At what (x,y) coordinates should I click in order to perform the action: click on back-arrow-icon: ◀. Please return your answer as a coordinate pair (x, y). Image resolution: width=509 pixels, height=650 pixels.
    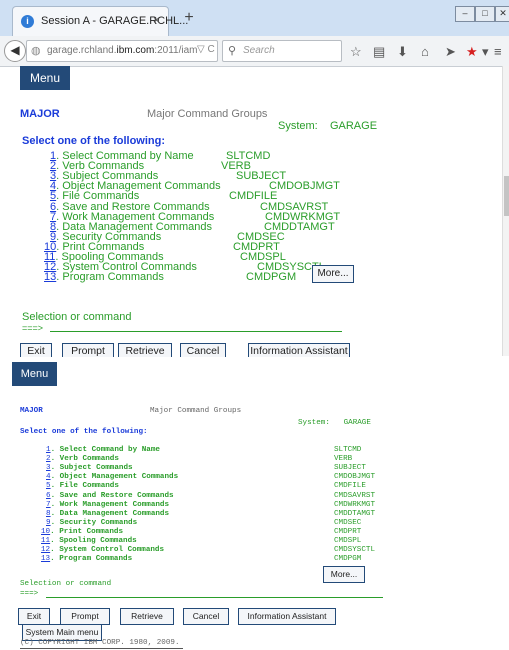
    Looking at the image, I should click on (15, 51).